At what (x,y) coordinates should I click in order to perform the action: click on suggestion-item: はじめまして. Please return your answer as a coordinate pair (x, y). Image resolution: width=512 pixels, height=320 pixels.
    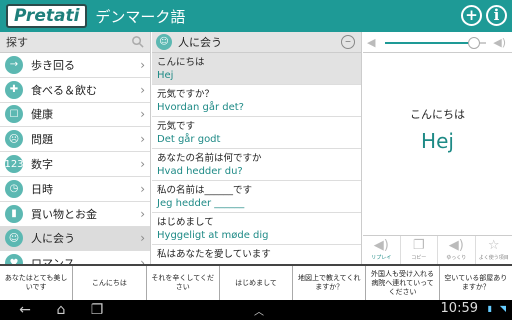
    Looking at the image, I should click on (257, 283).